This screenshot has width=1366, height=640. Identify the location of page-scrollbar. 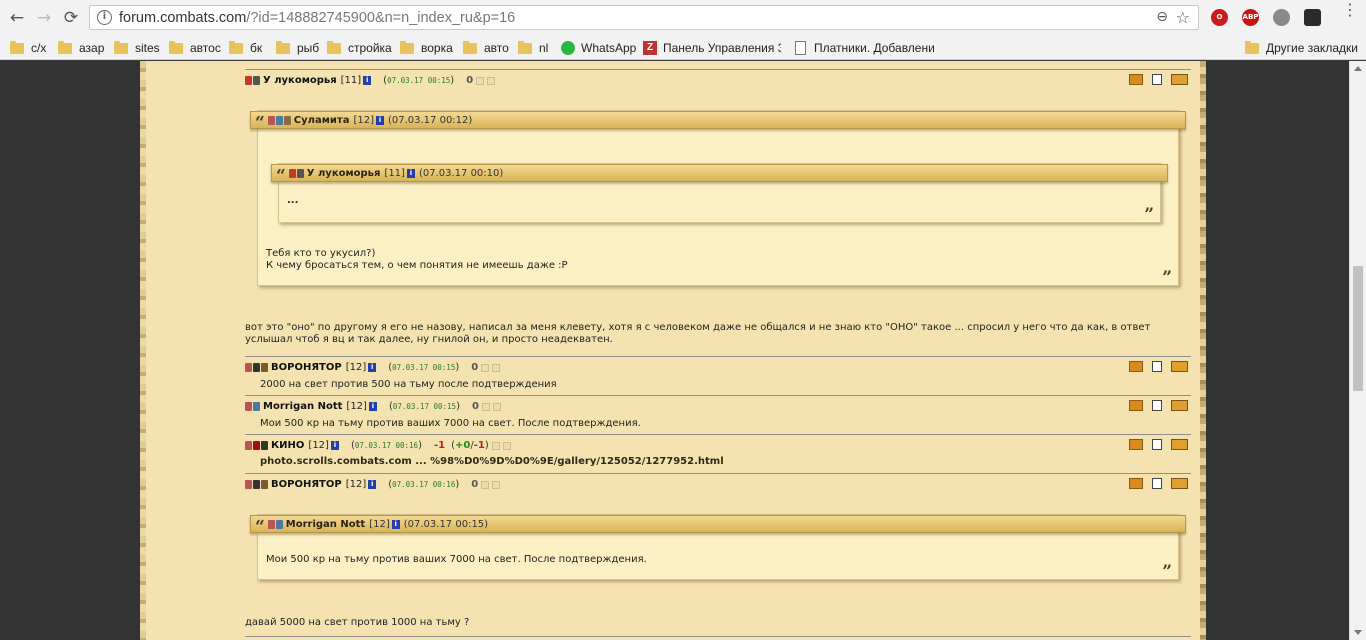
(1357, 350).